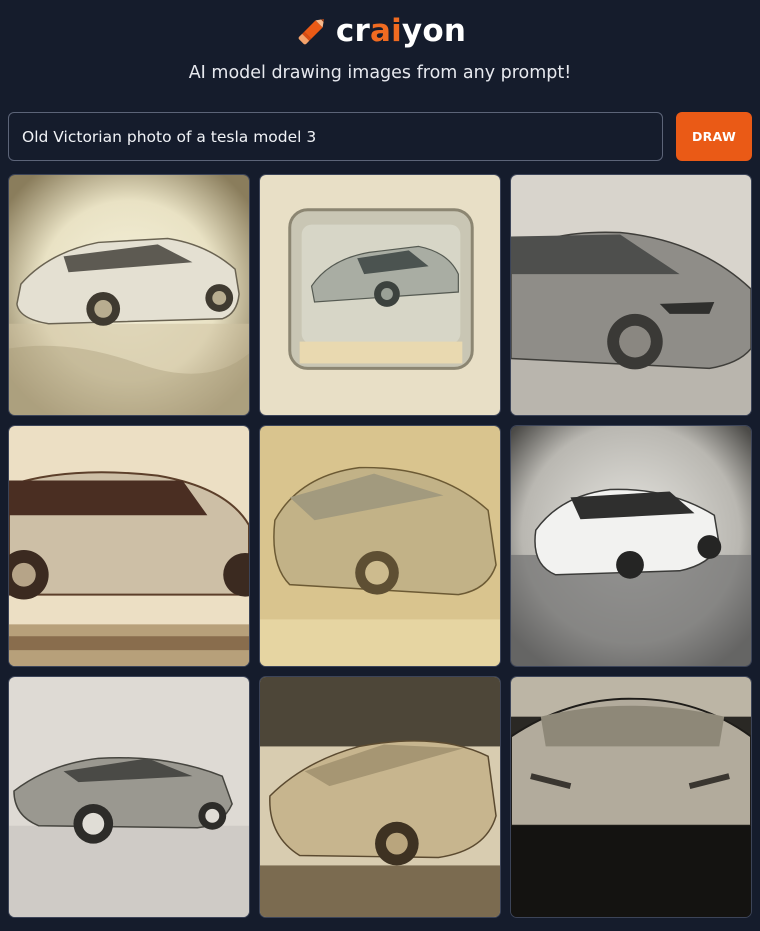  I want to click on tagline: AI model drawing images from any prompt!, so click(380, 73).